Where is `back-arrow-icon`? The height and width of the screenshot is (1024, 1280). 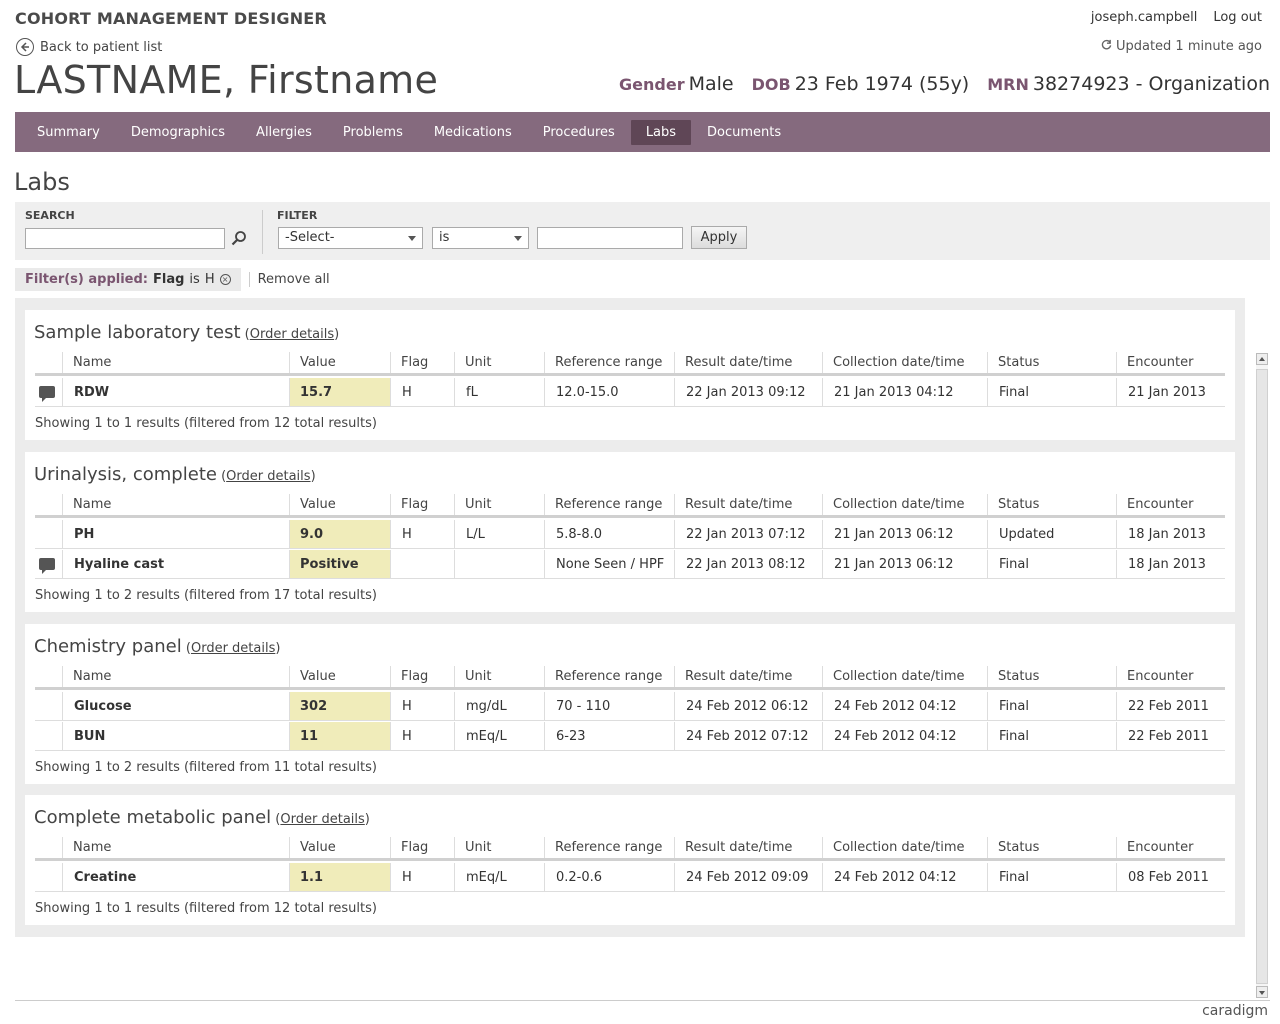 back-arrow-icon is located at coordinates (25, 47).